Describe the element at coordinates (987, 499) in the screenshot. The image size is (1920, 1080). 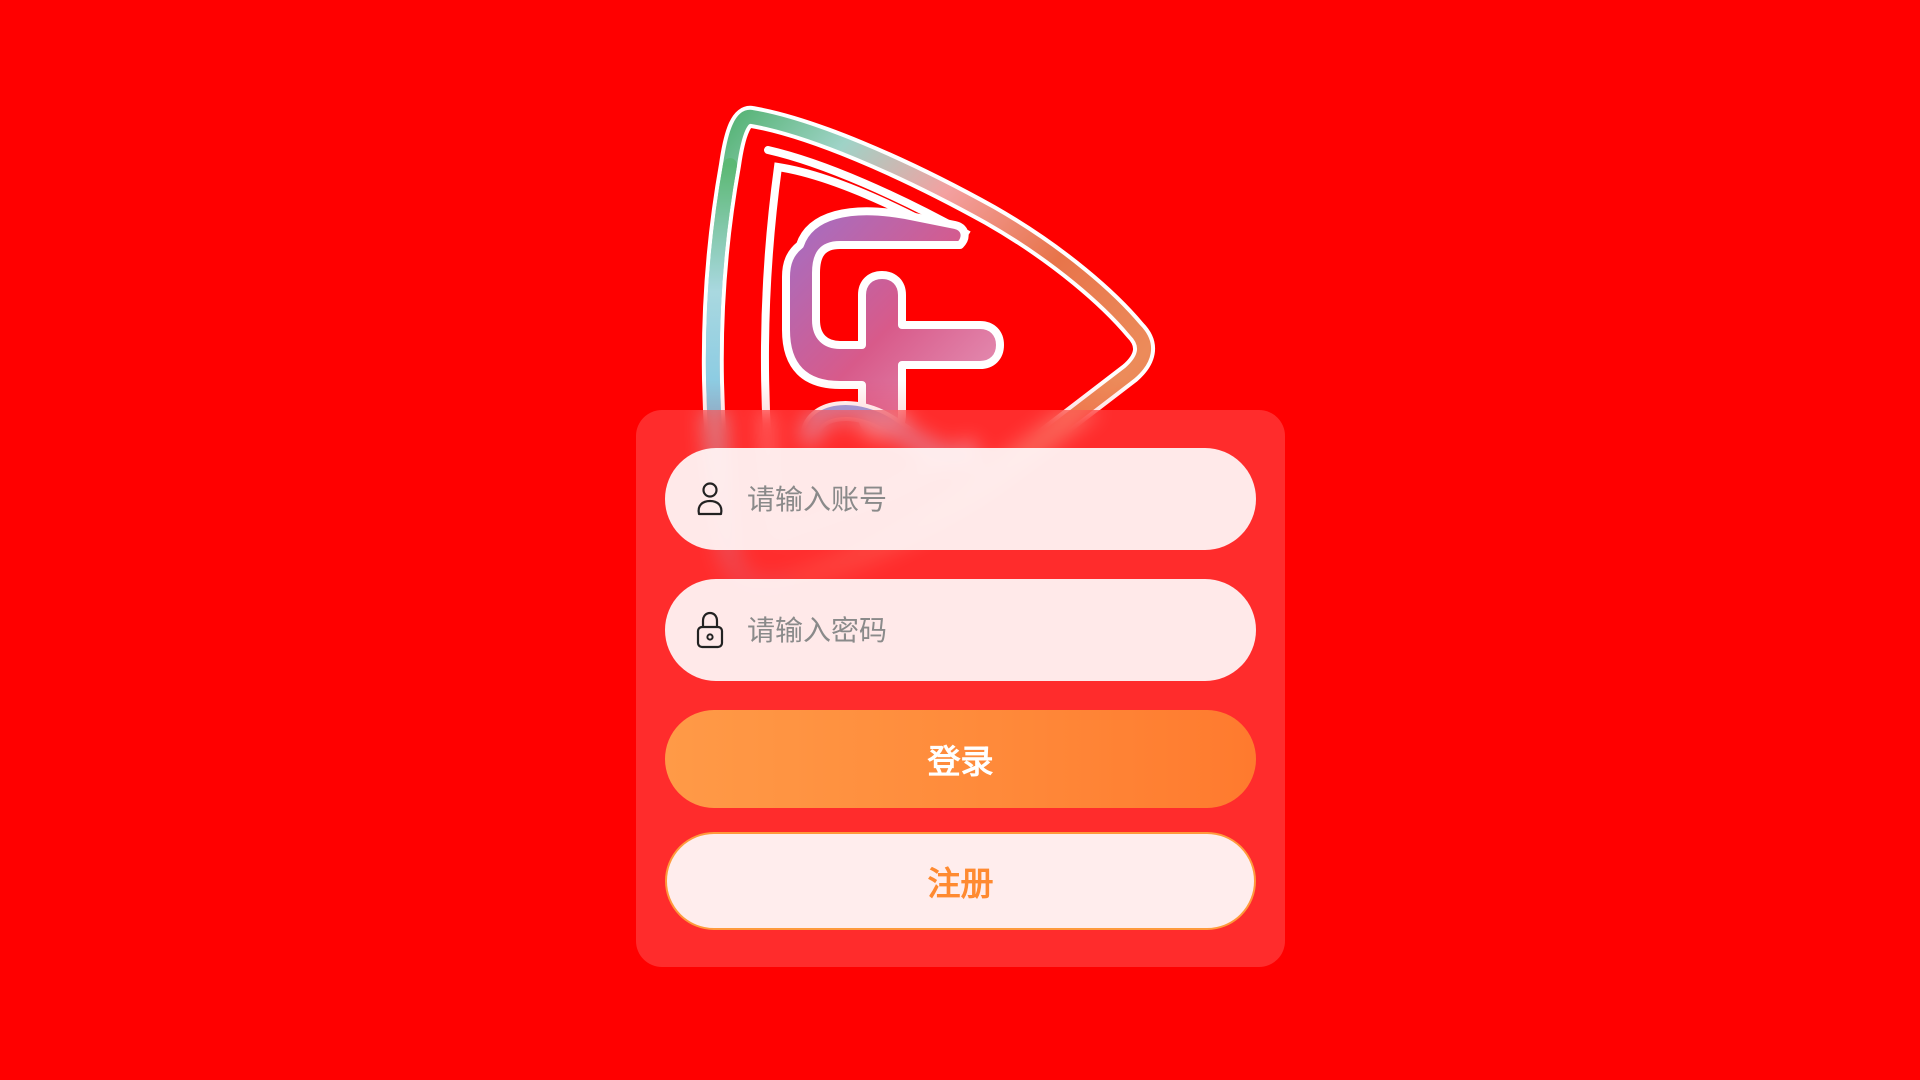
I see `account-input` at that location.